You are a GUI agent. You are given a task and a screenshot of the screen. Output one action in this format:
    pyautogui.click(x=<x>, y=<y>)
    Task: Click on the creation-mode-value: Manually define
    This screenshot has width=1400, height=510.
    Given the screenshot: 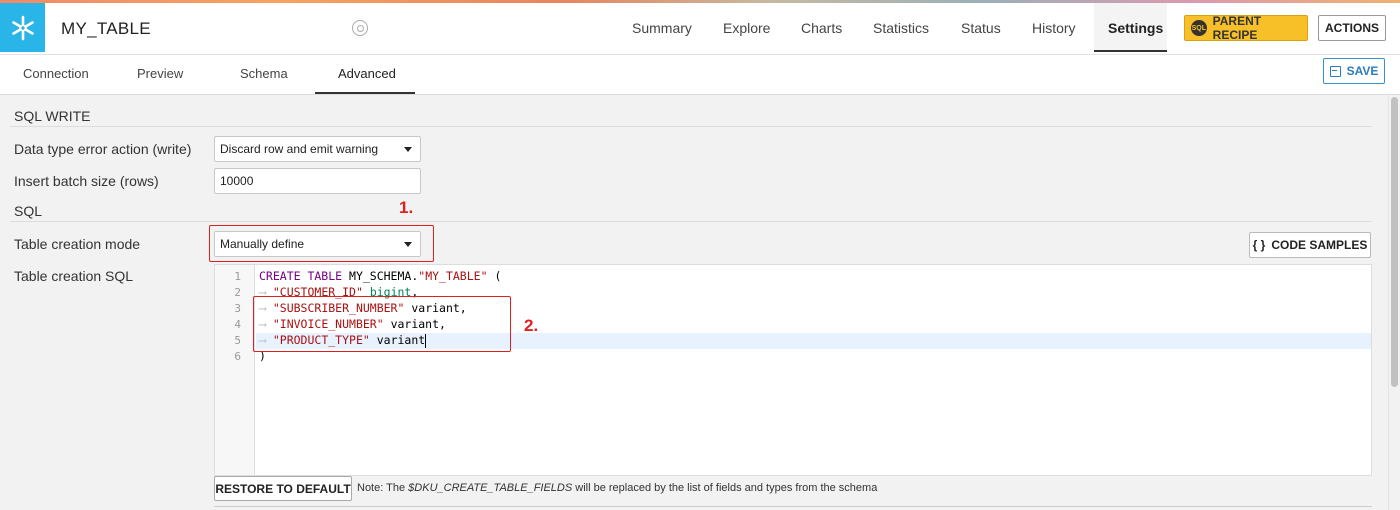 What is the action you would take?
    pyautogui.click(x=262, y=244)
    